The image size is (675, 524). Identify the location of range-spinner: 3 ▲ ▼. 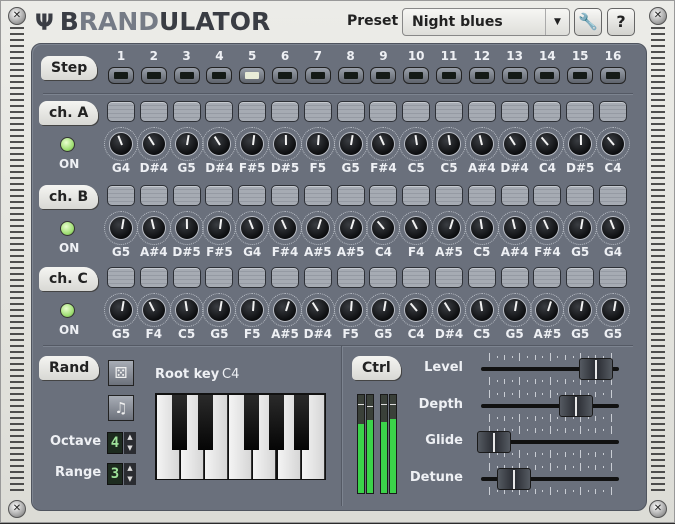
(123, 474).